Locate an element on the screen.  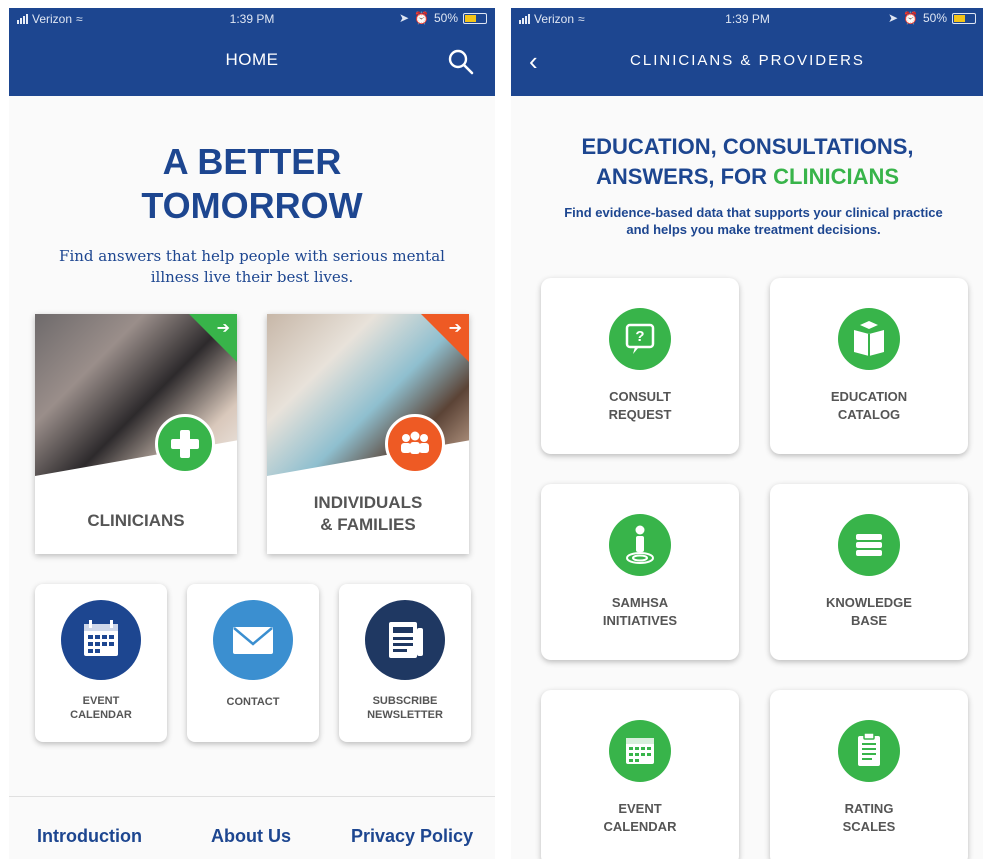
rating-label-line2: SCALES is located at coordinates (869, 826).